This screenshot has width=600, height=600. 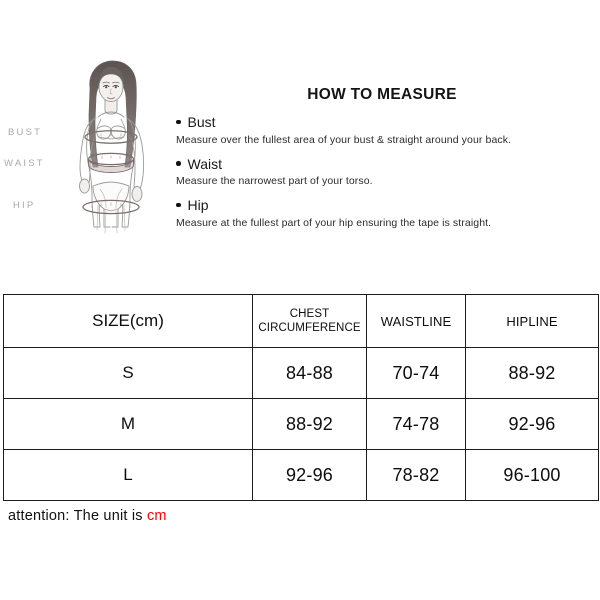 I want to click on header-cell-size: SIZE(cm), so click(x=128, y=321).